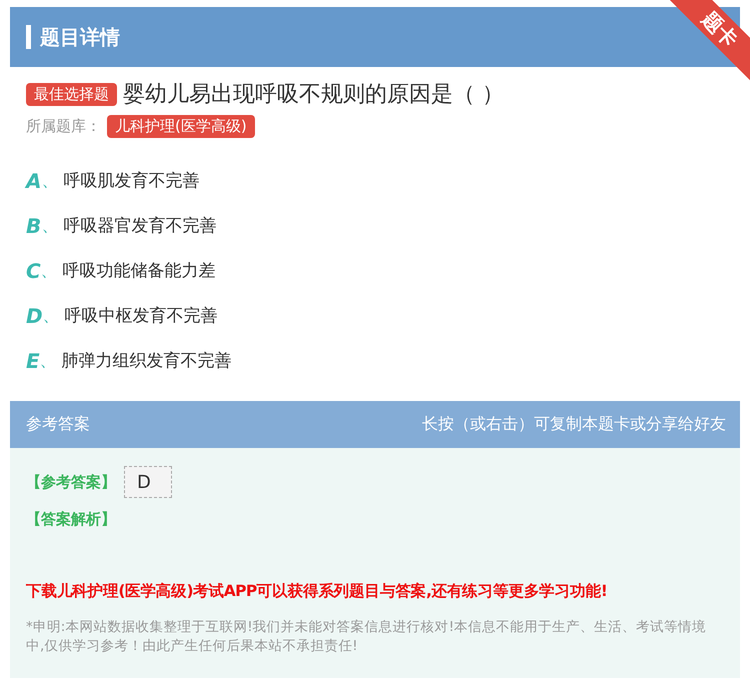 The width and height of the screenshot is (750, 685). I want to click on page-title: 题目详情, so click(80, 37).